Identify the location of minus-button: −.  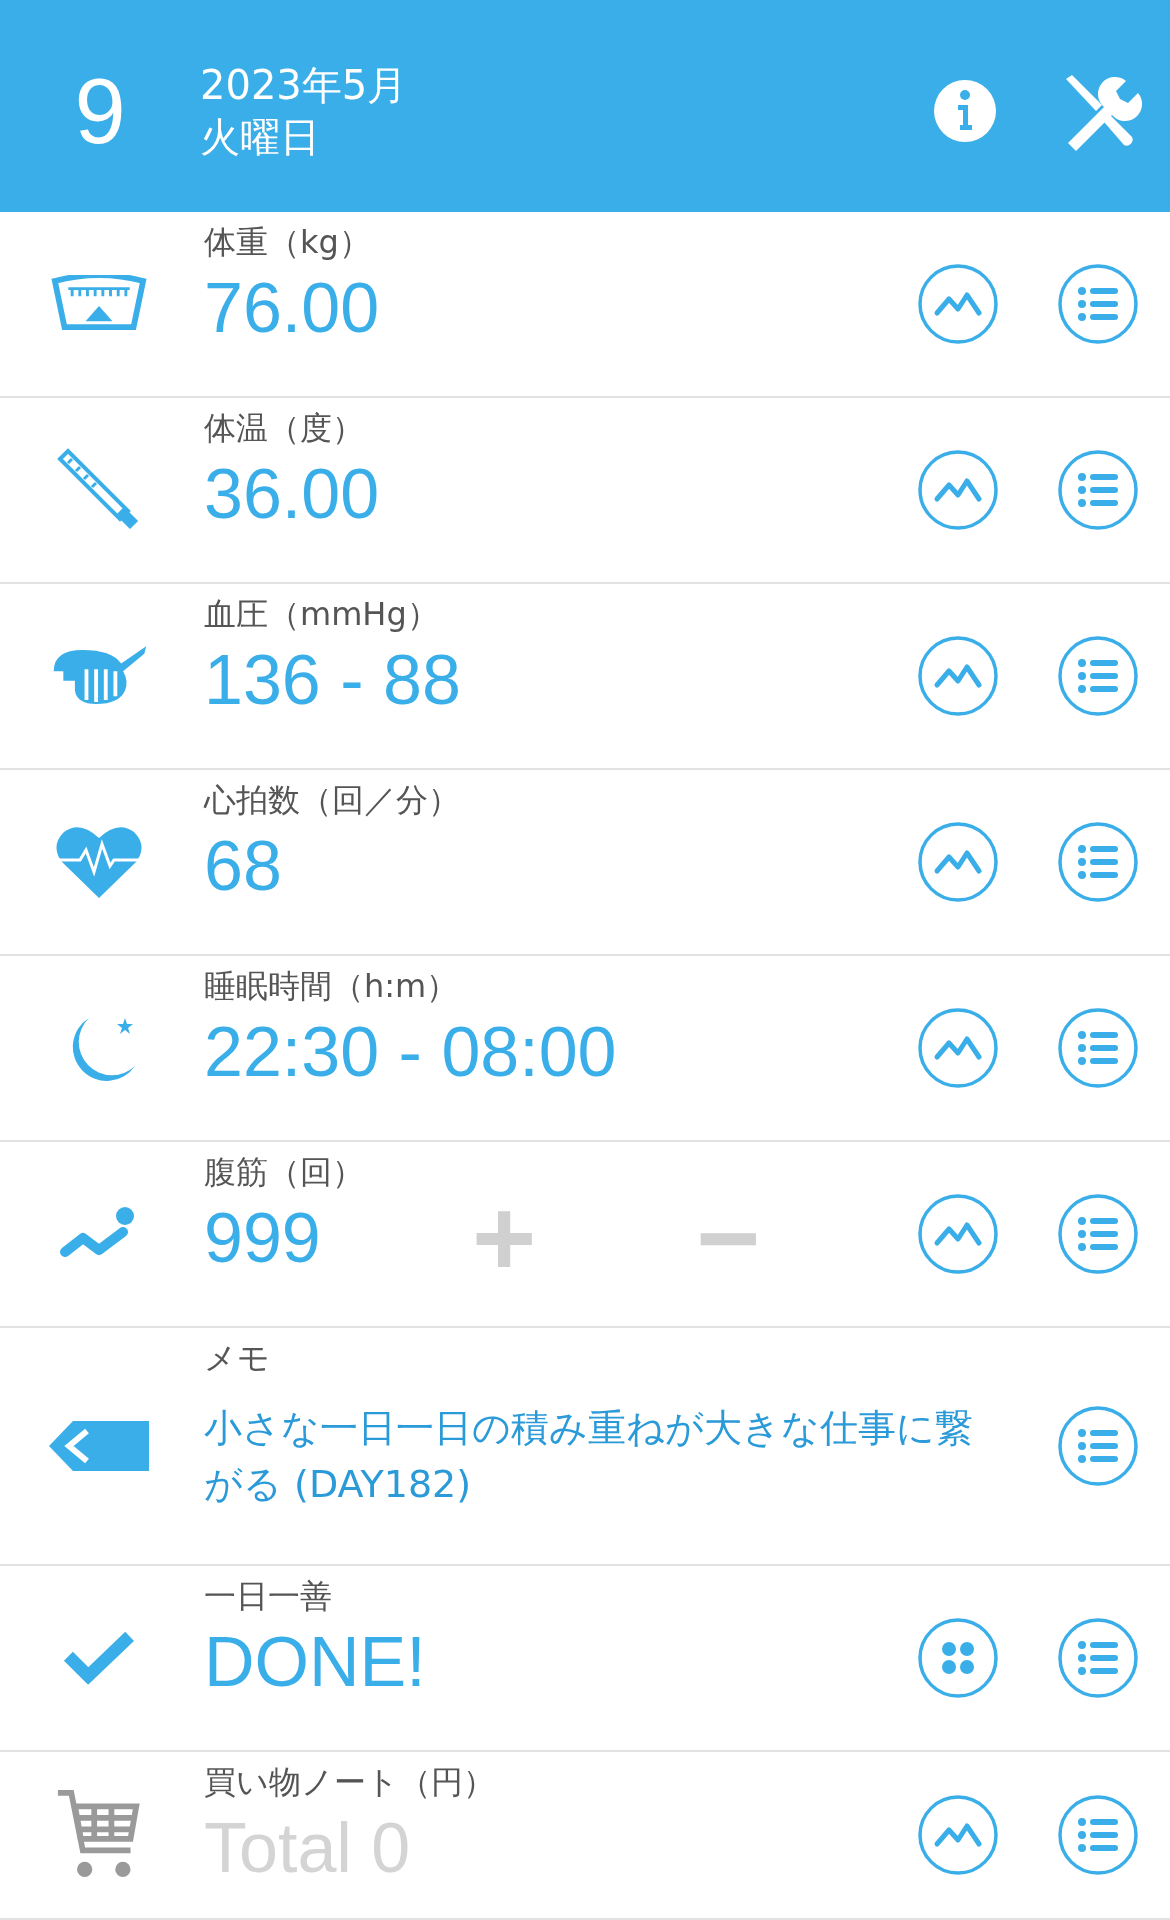
(728, 1238).